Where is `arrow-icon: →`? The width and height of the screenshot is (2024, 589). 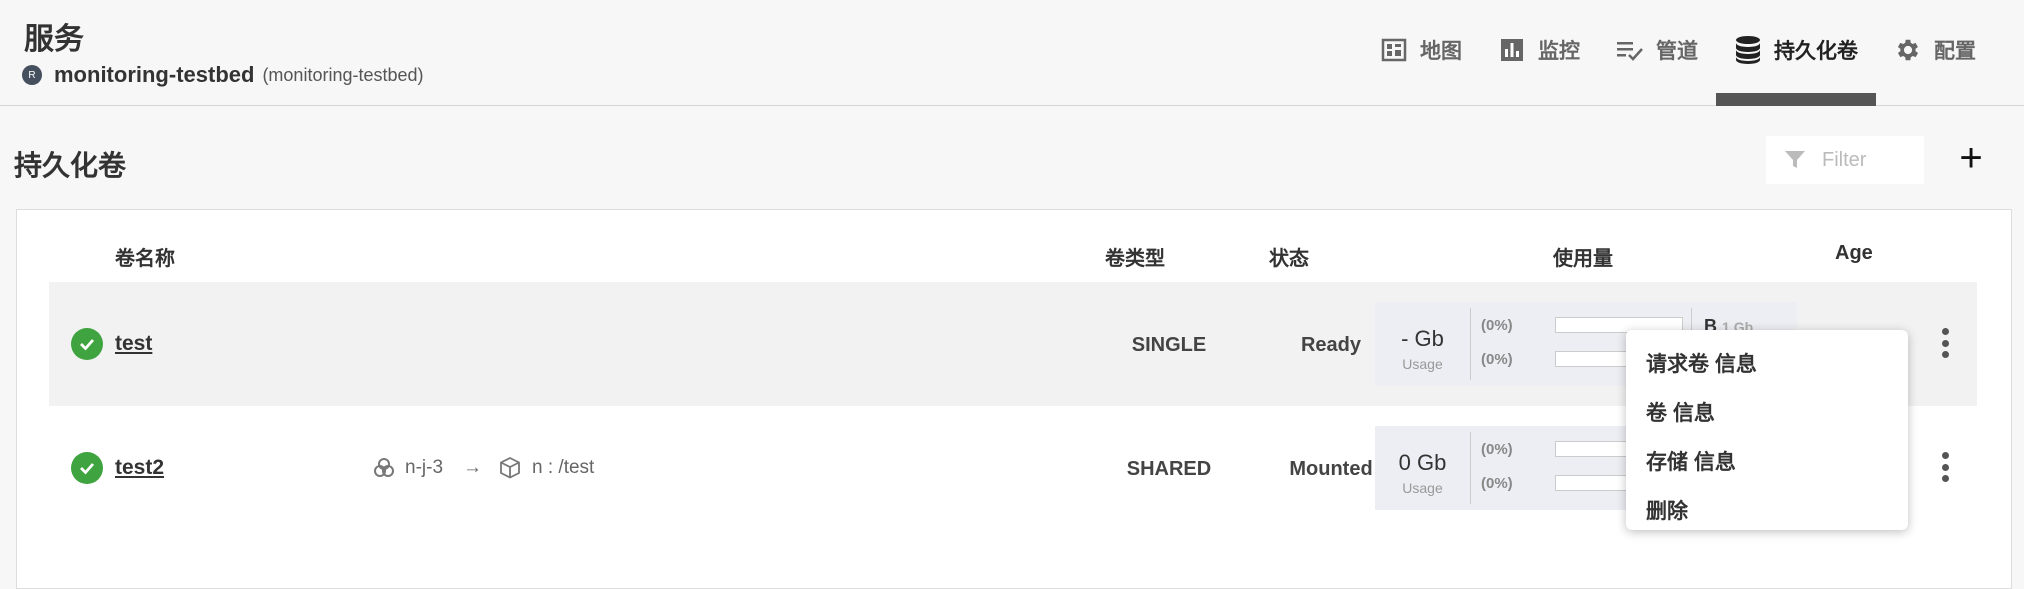
arrow-icon: → is located at coordinates (473, 467).